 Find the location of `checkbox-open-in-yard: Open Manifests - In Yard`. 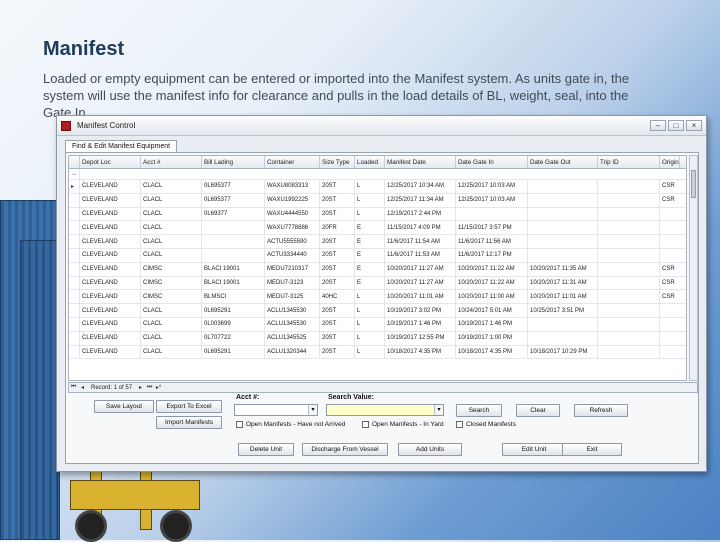

checkbox-open-in-yard: Open Manifests - In Yard is located at coordinates (403, 424).